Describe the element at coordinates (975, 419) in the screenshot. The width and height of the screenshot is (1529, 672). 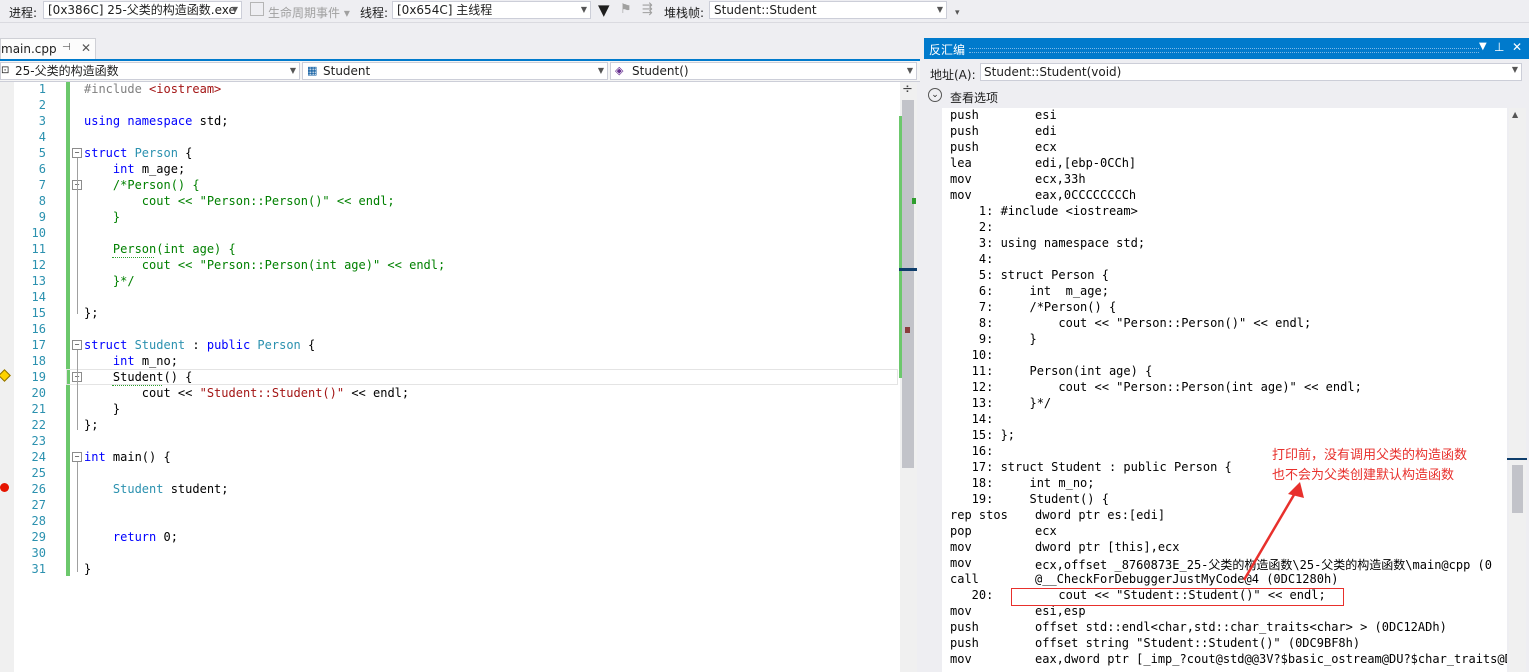
I see `source-line: 14:` at that location.